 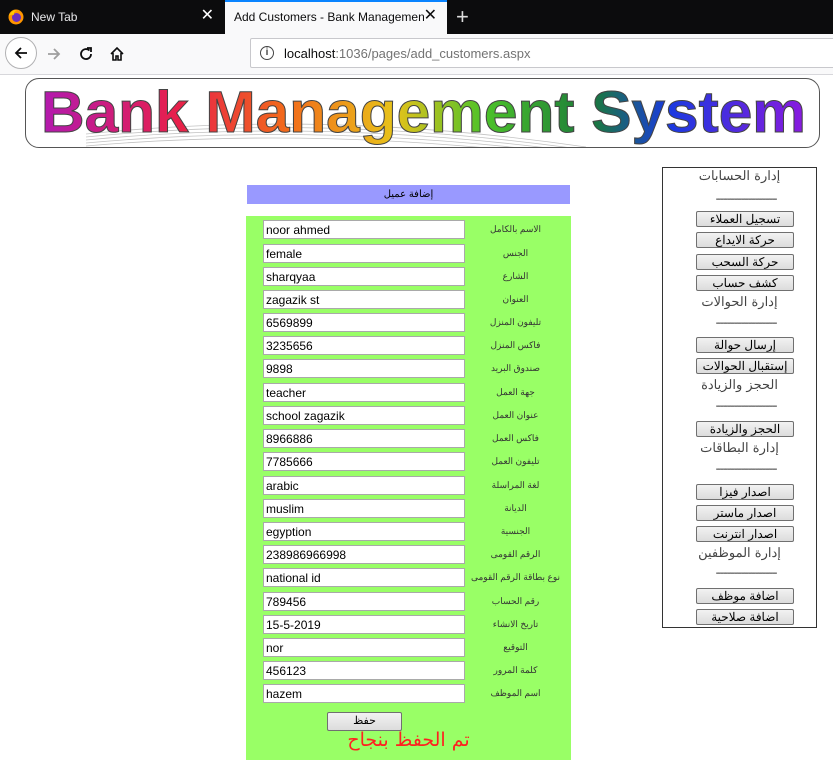 I want to click on form-field-label: العنوان, so click(x=515, y=299).